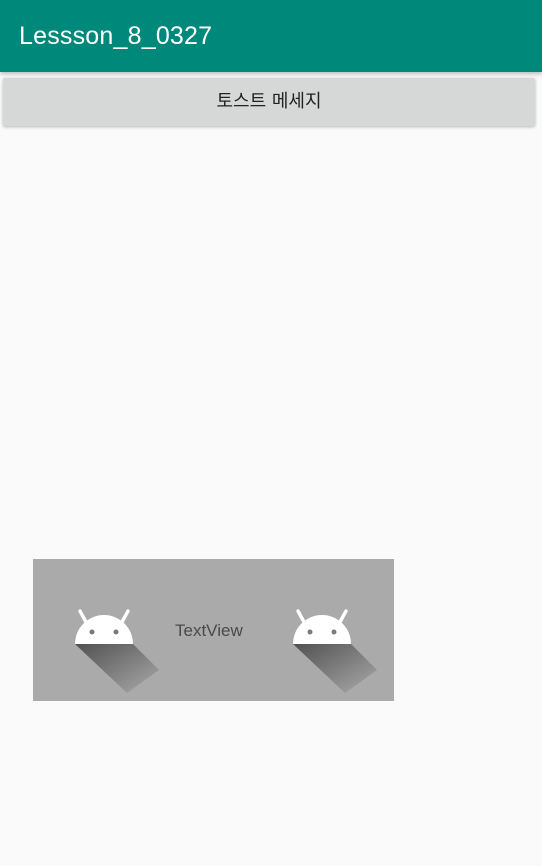 The width and height of the screenshot is (542, 866). What do you see at coordinates (269, 102) in the screenshot?
I see `toast-message-button: 토스트 메세지` at bounding box center [269, 102].